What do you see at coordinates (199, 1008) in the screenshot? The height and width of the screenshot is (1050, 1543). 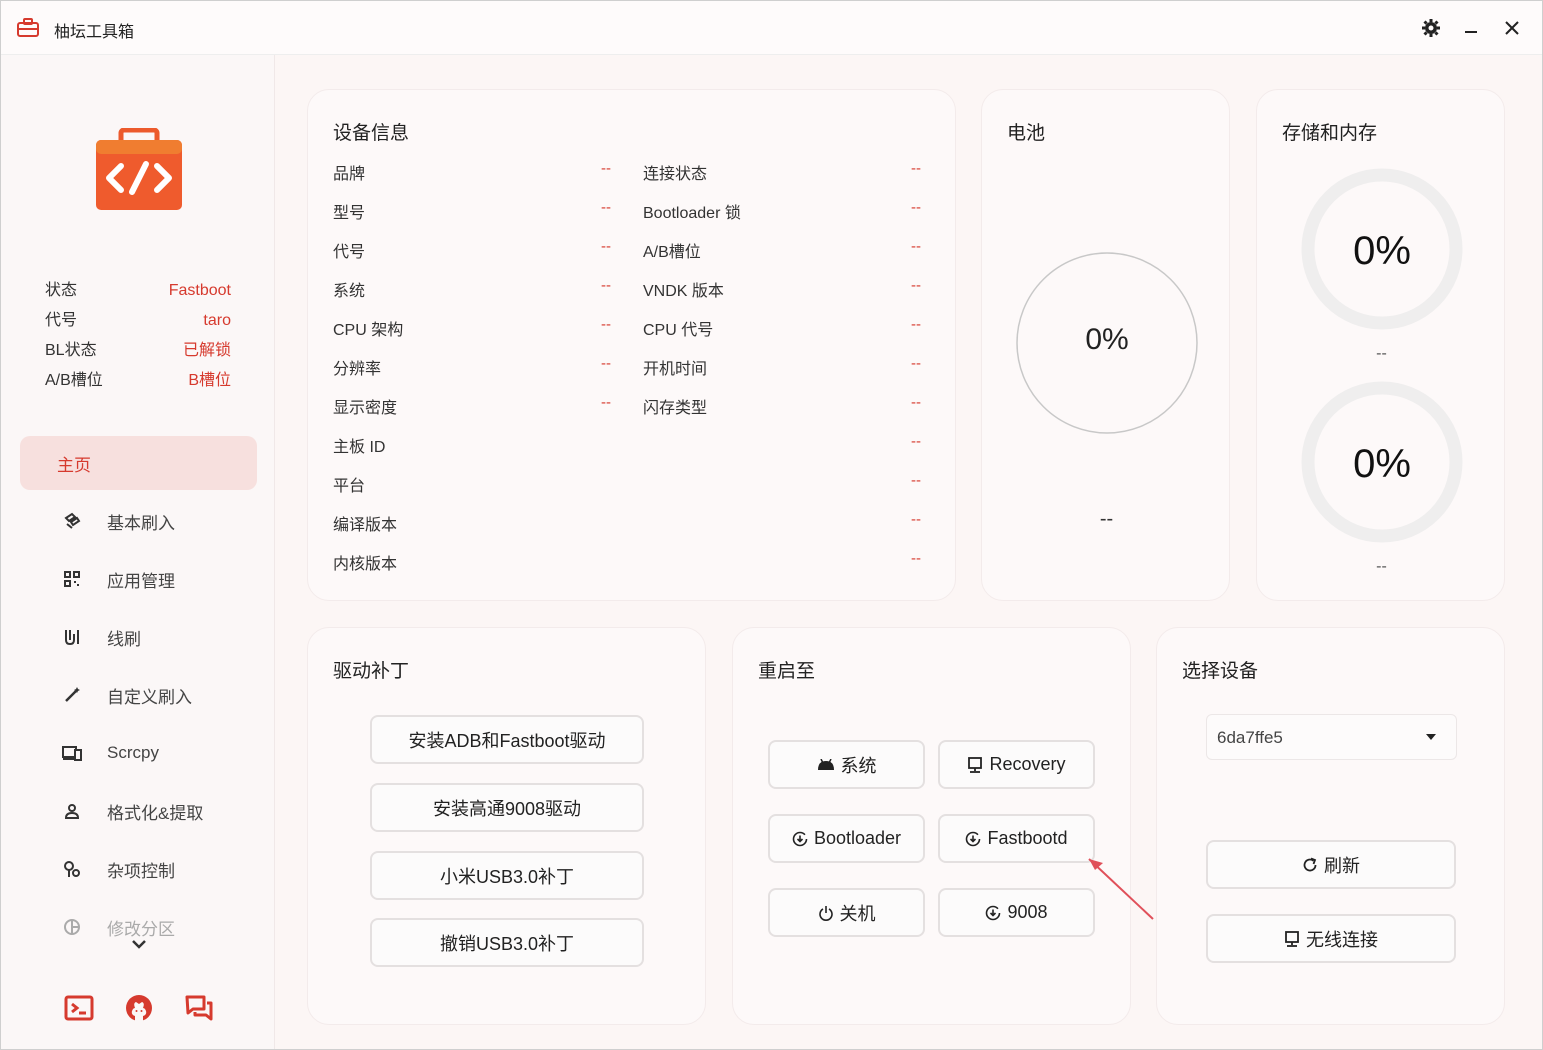 I see `chat-feedback-icon` at bounding box center [199, 1008].